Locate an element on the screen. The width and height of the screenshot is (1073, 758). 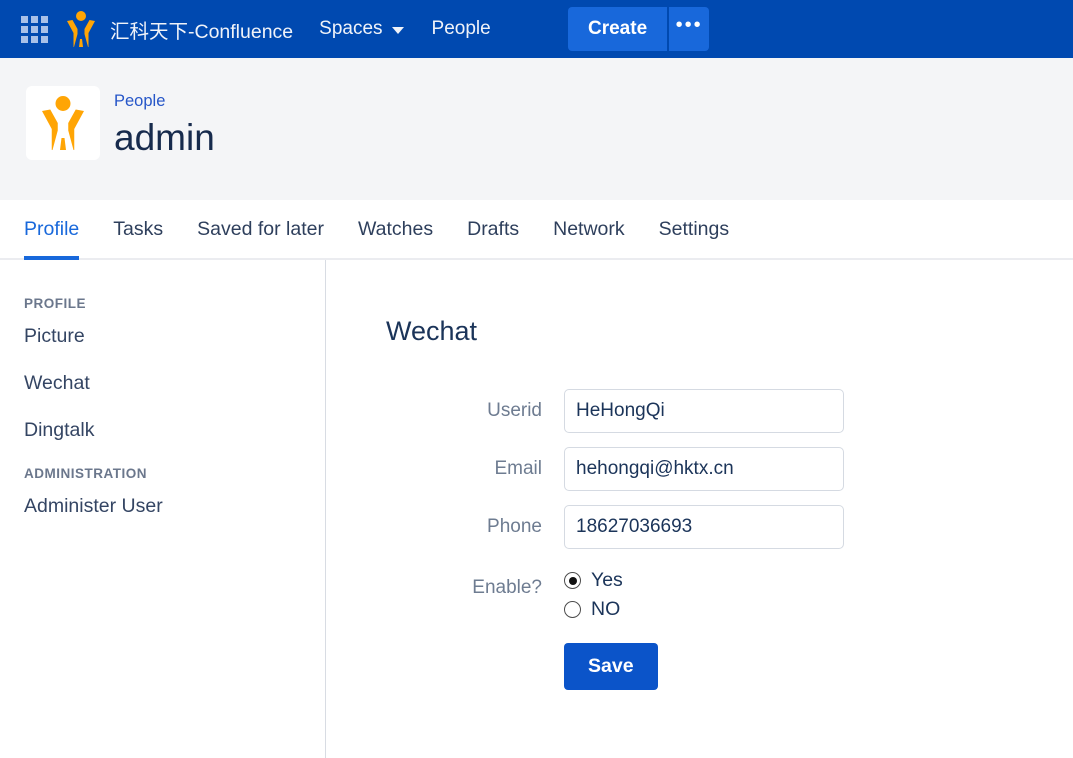
sidebar-section-profile-heading: PROFILE is located at coordinates (55, 303).